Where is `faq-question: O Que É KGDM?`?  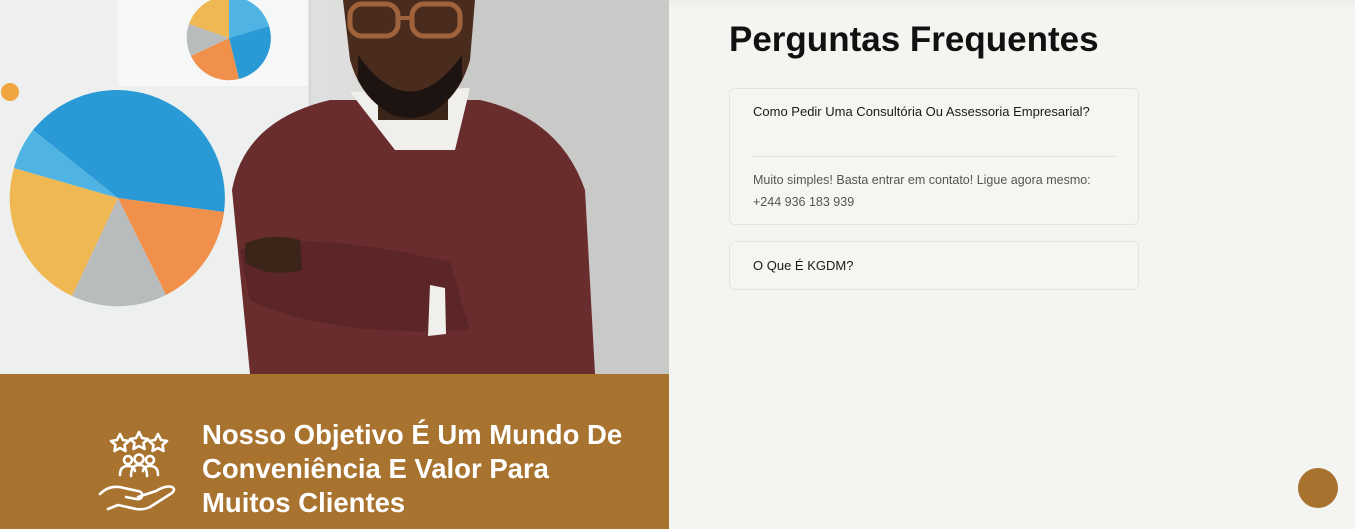
faq-question: O Que É KGDM? is located at coordinates (934, 265).